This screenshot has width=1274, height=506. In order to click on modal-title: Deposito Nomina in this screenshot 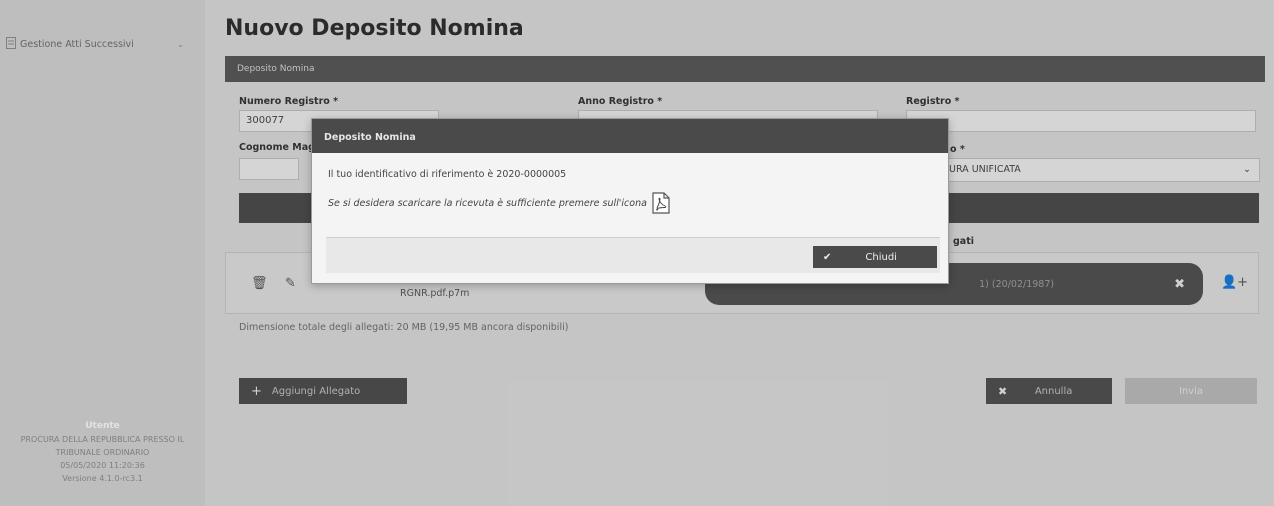, I will do `click(630, 136)`.